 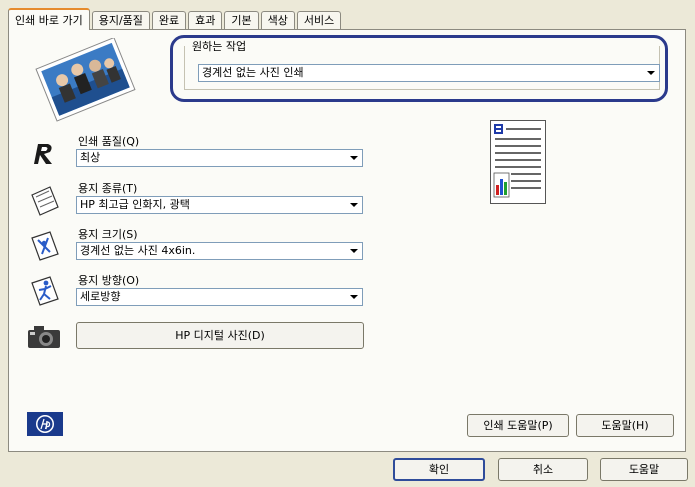 What do you see at coordinates (45, 424) in the screenshot?
I see `hp-logo-icon` at bounding box center [45, 424].